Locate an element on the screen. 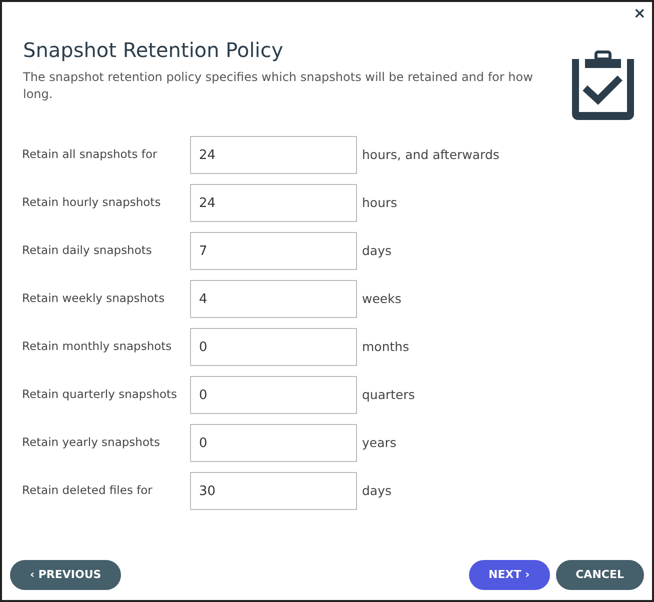 Image resolution: width=654 pixels, height=602 pixels. field-label: Retain monthly snapshots is located at coordinates (97, 347).